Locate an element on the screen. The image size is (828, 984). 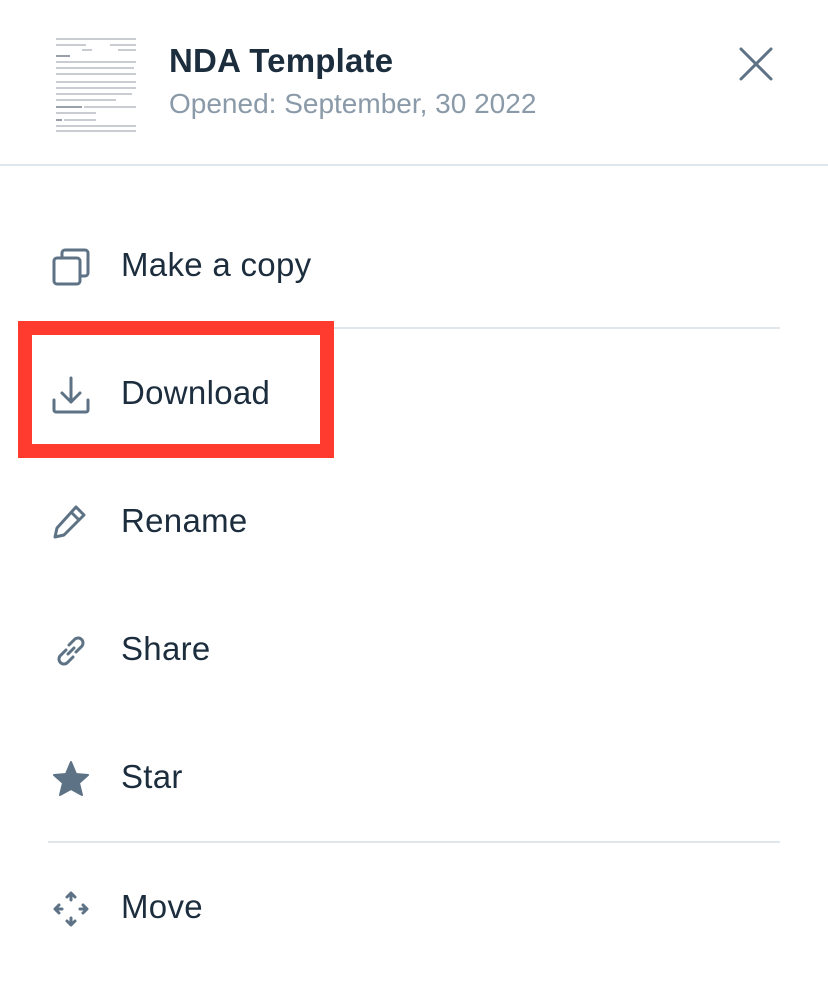
menu-item-label: Move is located at coordinates (162, 906).